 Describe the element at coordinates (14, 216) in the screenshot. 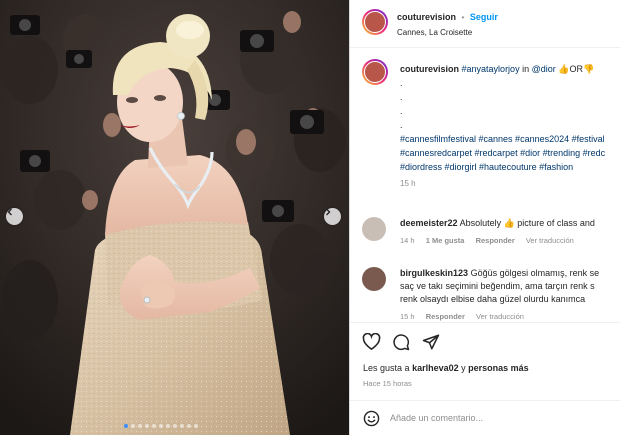

I see `carousel-prev-button` at that location.